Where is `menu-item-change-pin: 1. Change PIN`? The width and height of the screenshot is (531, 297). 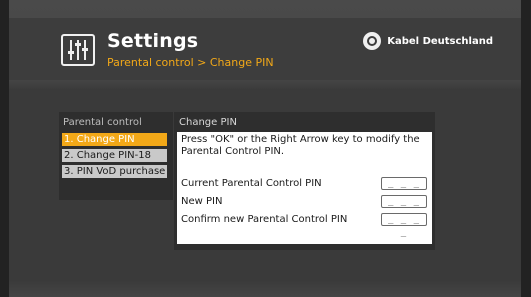 menu-item-change-pin: 1. Change PIN is located at coordinates (114, 139).